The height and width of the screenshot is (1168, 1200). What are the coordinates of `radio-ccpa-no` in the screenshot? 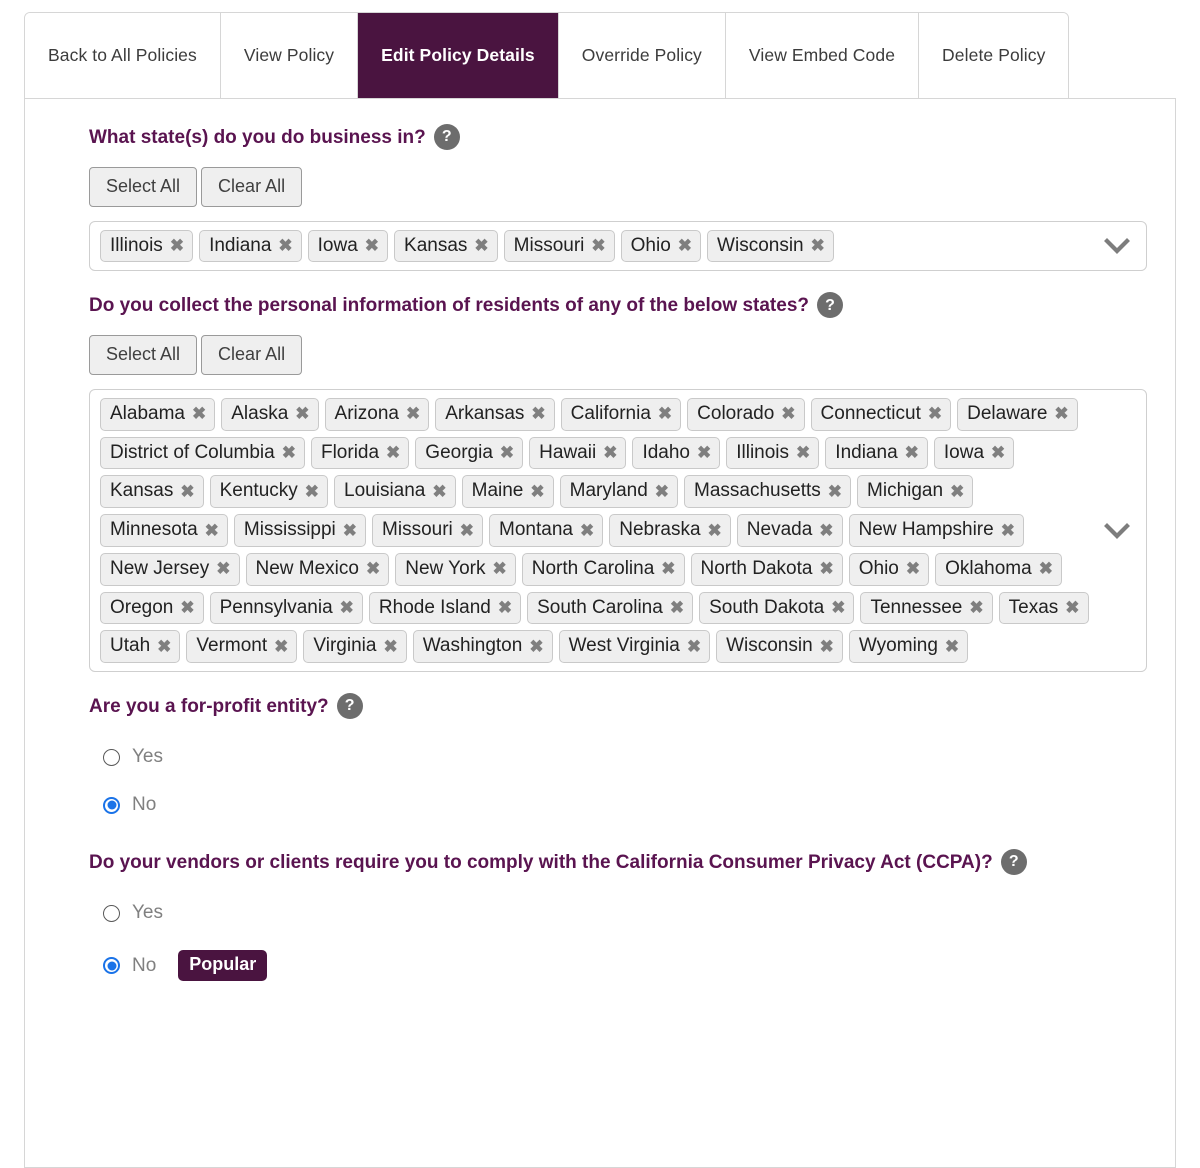 It's located at (111, 966).